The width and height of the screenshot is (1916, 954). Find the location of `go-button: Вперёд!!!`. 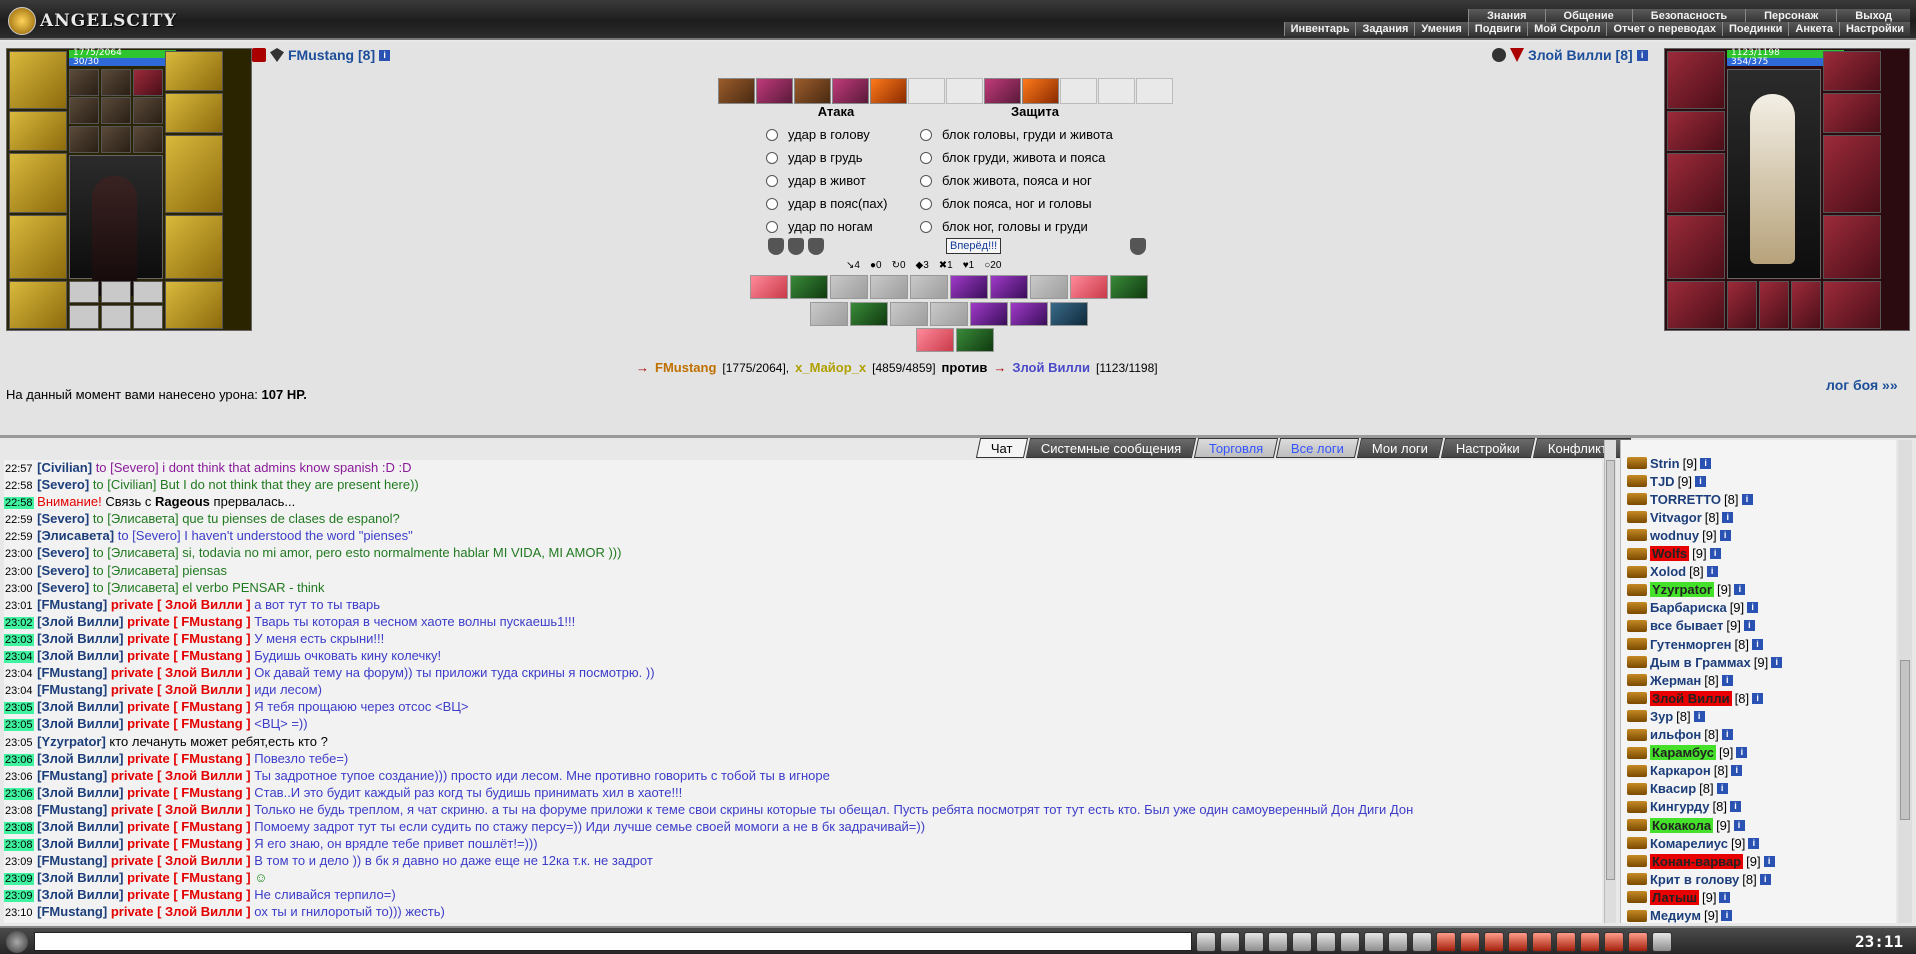

go-button: Вперёд!!! is located at coordinates (974, 246).